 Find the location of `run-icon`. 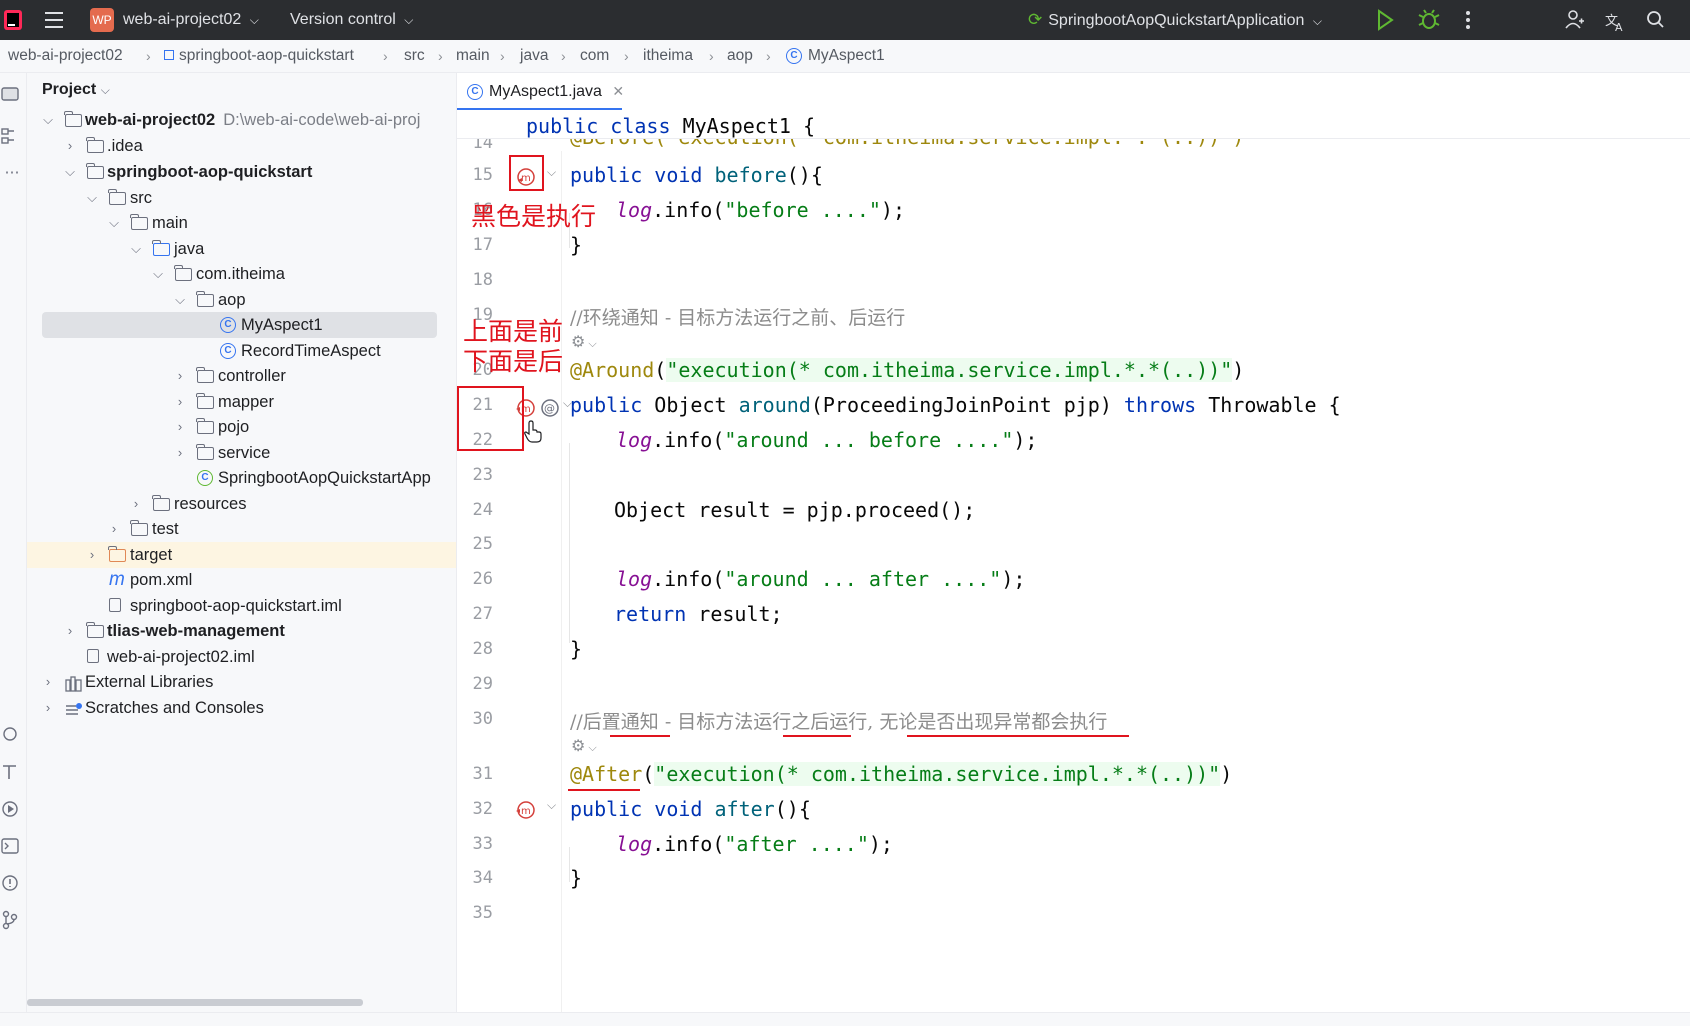

run-icon is located at coordinates (1385, 20).